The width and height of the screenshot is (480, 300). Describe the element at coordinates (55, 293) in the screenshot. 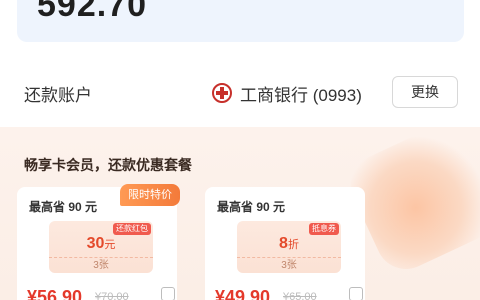

I see `package-price: ¥56.90` at that location.